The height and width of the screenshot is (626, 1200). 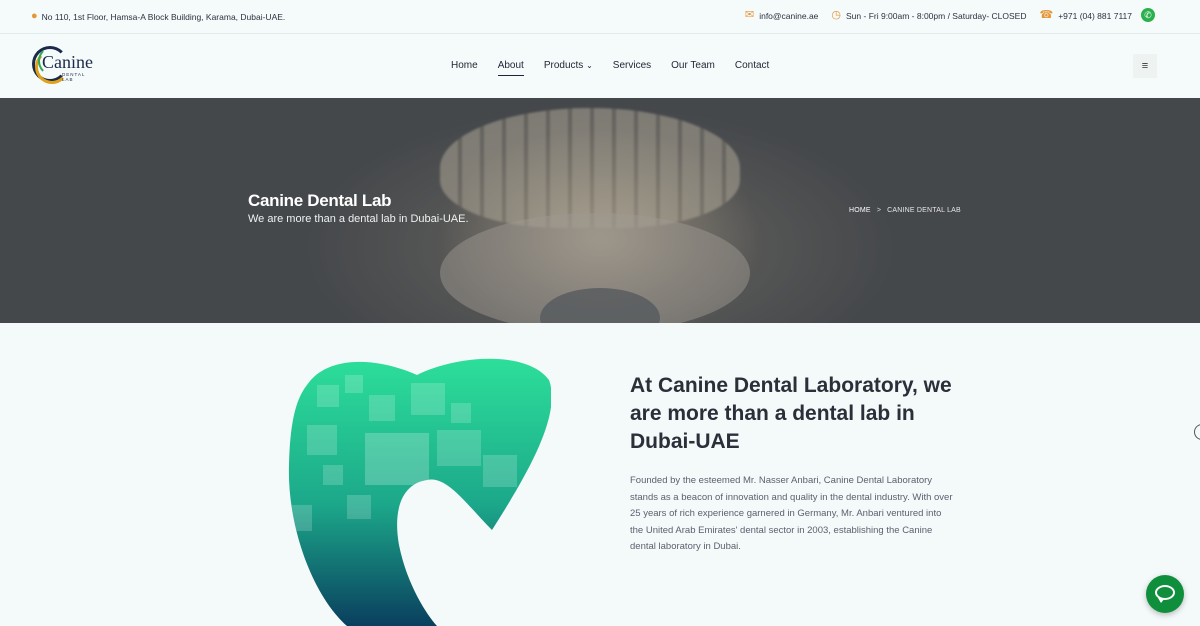 I want to click on location-pin-icon: ●, so click(x=34, y=16).